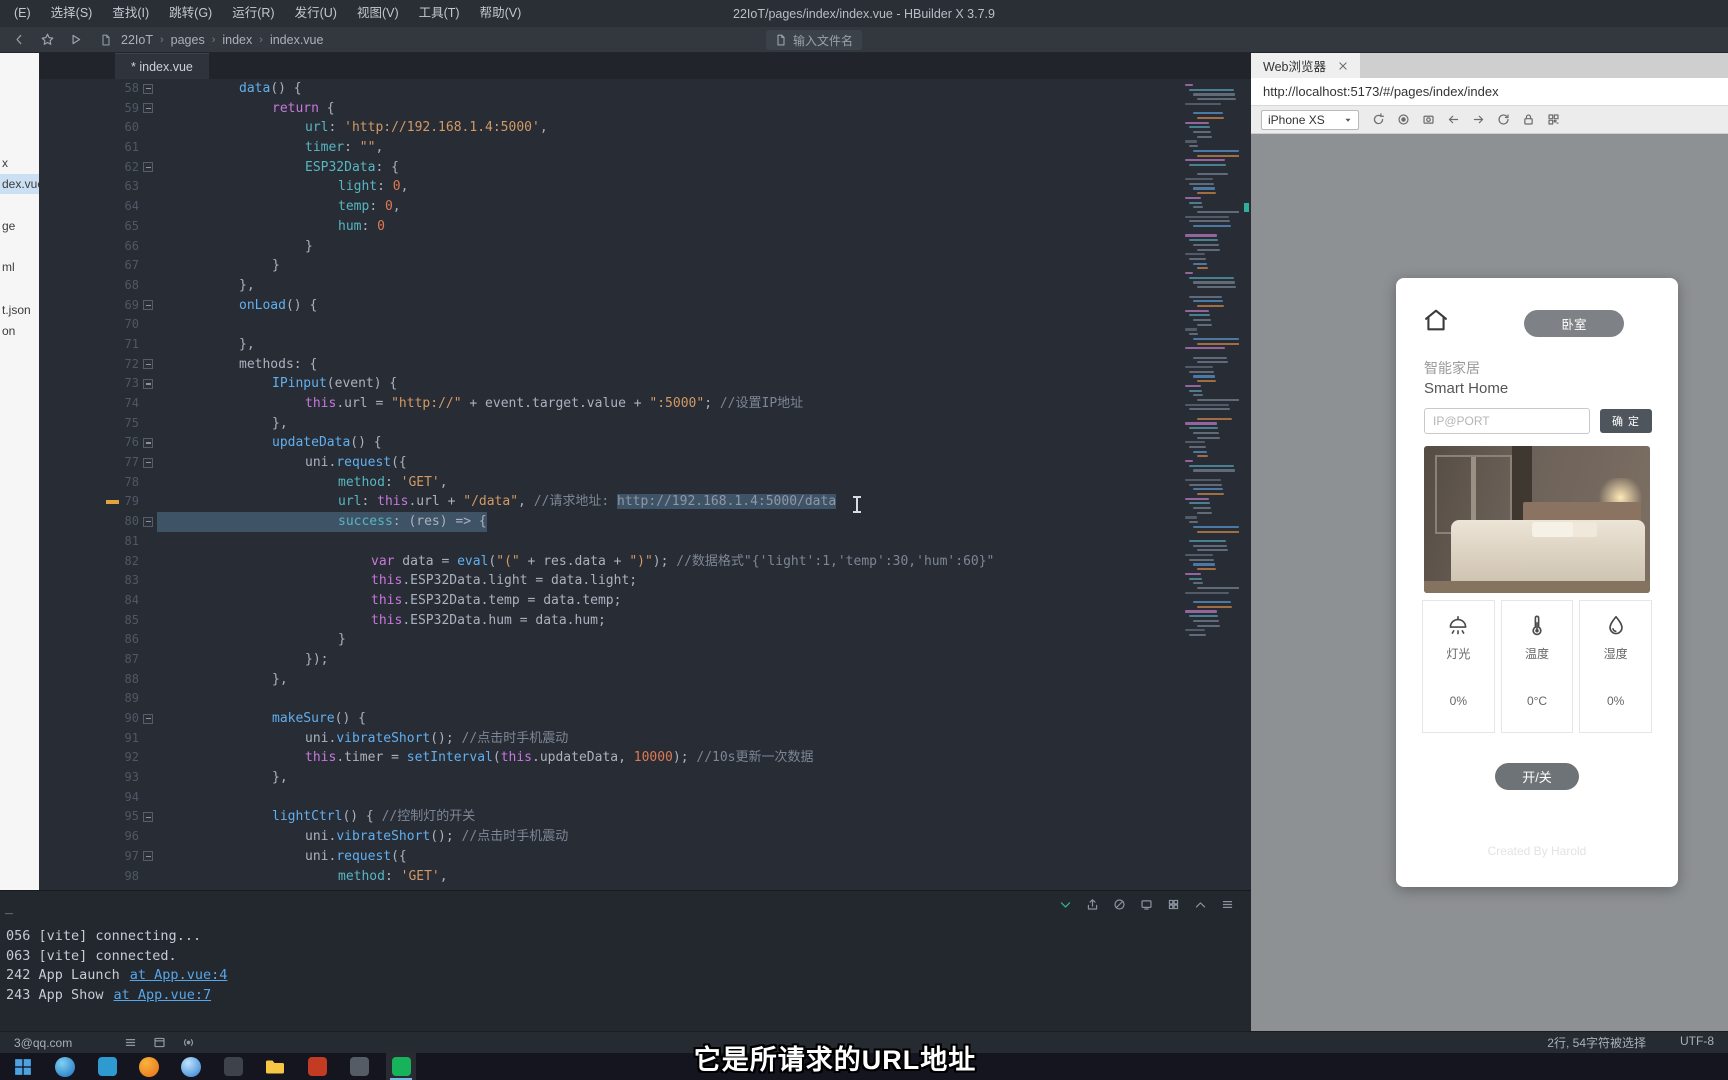 This screenshot has width=1728, height=1080. Describe the element at coordinates (253, 13) in the screenshot. I see `menu-item: 运行(R)` at that location.